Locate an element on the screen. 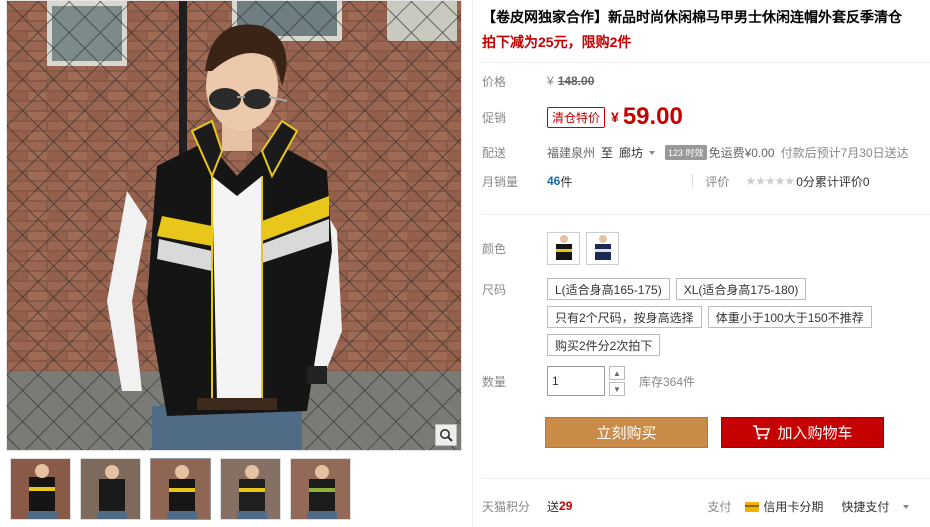  price-currency: ¥ is located at coordinates (550, 81).